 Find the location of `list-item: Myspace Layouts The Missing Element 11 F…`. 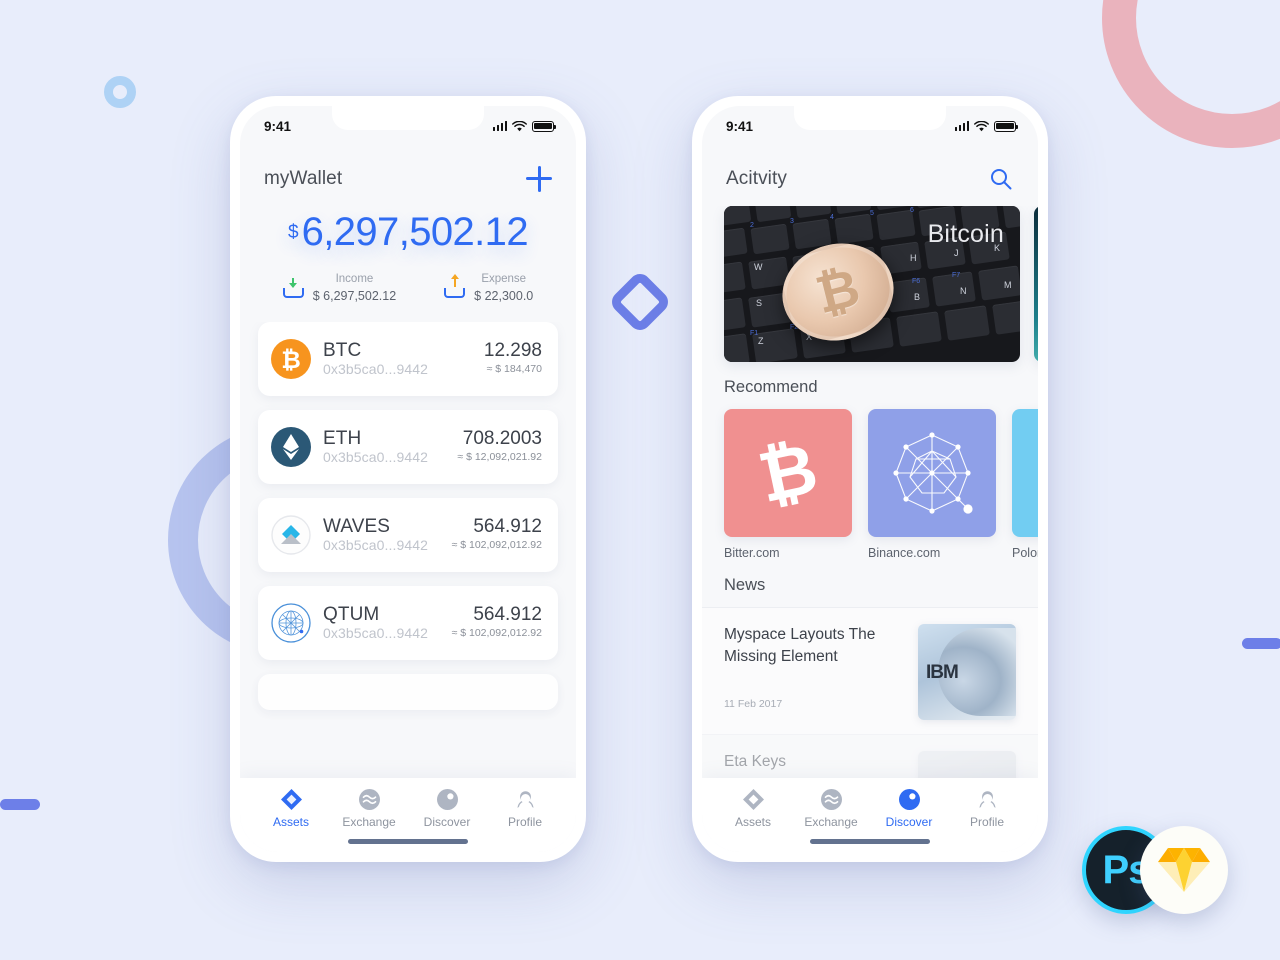

list-item: Myspace Layouts The Missing Element 11 F… is located at coordinates (870, 670).